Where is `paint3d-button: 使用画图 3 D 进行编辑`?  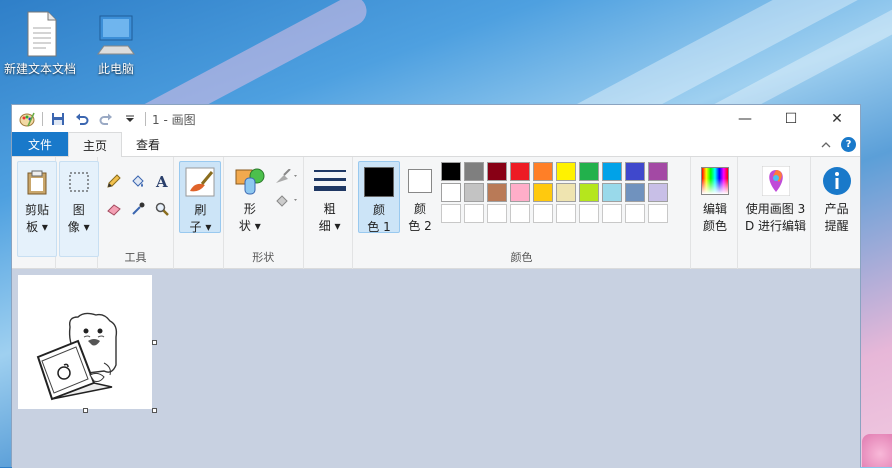
paint3d-button: 使用画图 3 D 进行编辑 is located at coordinates (776, 197).